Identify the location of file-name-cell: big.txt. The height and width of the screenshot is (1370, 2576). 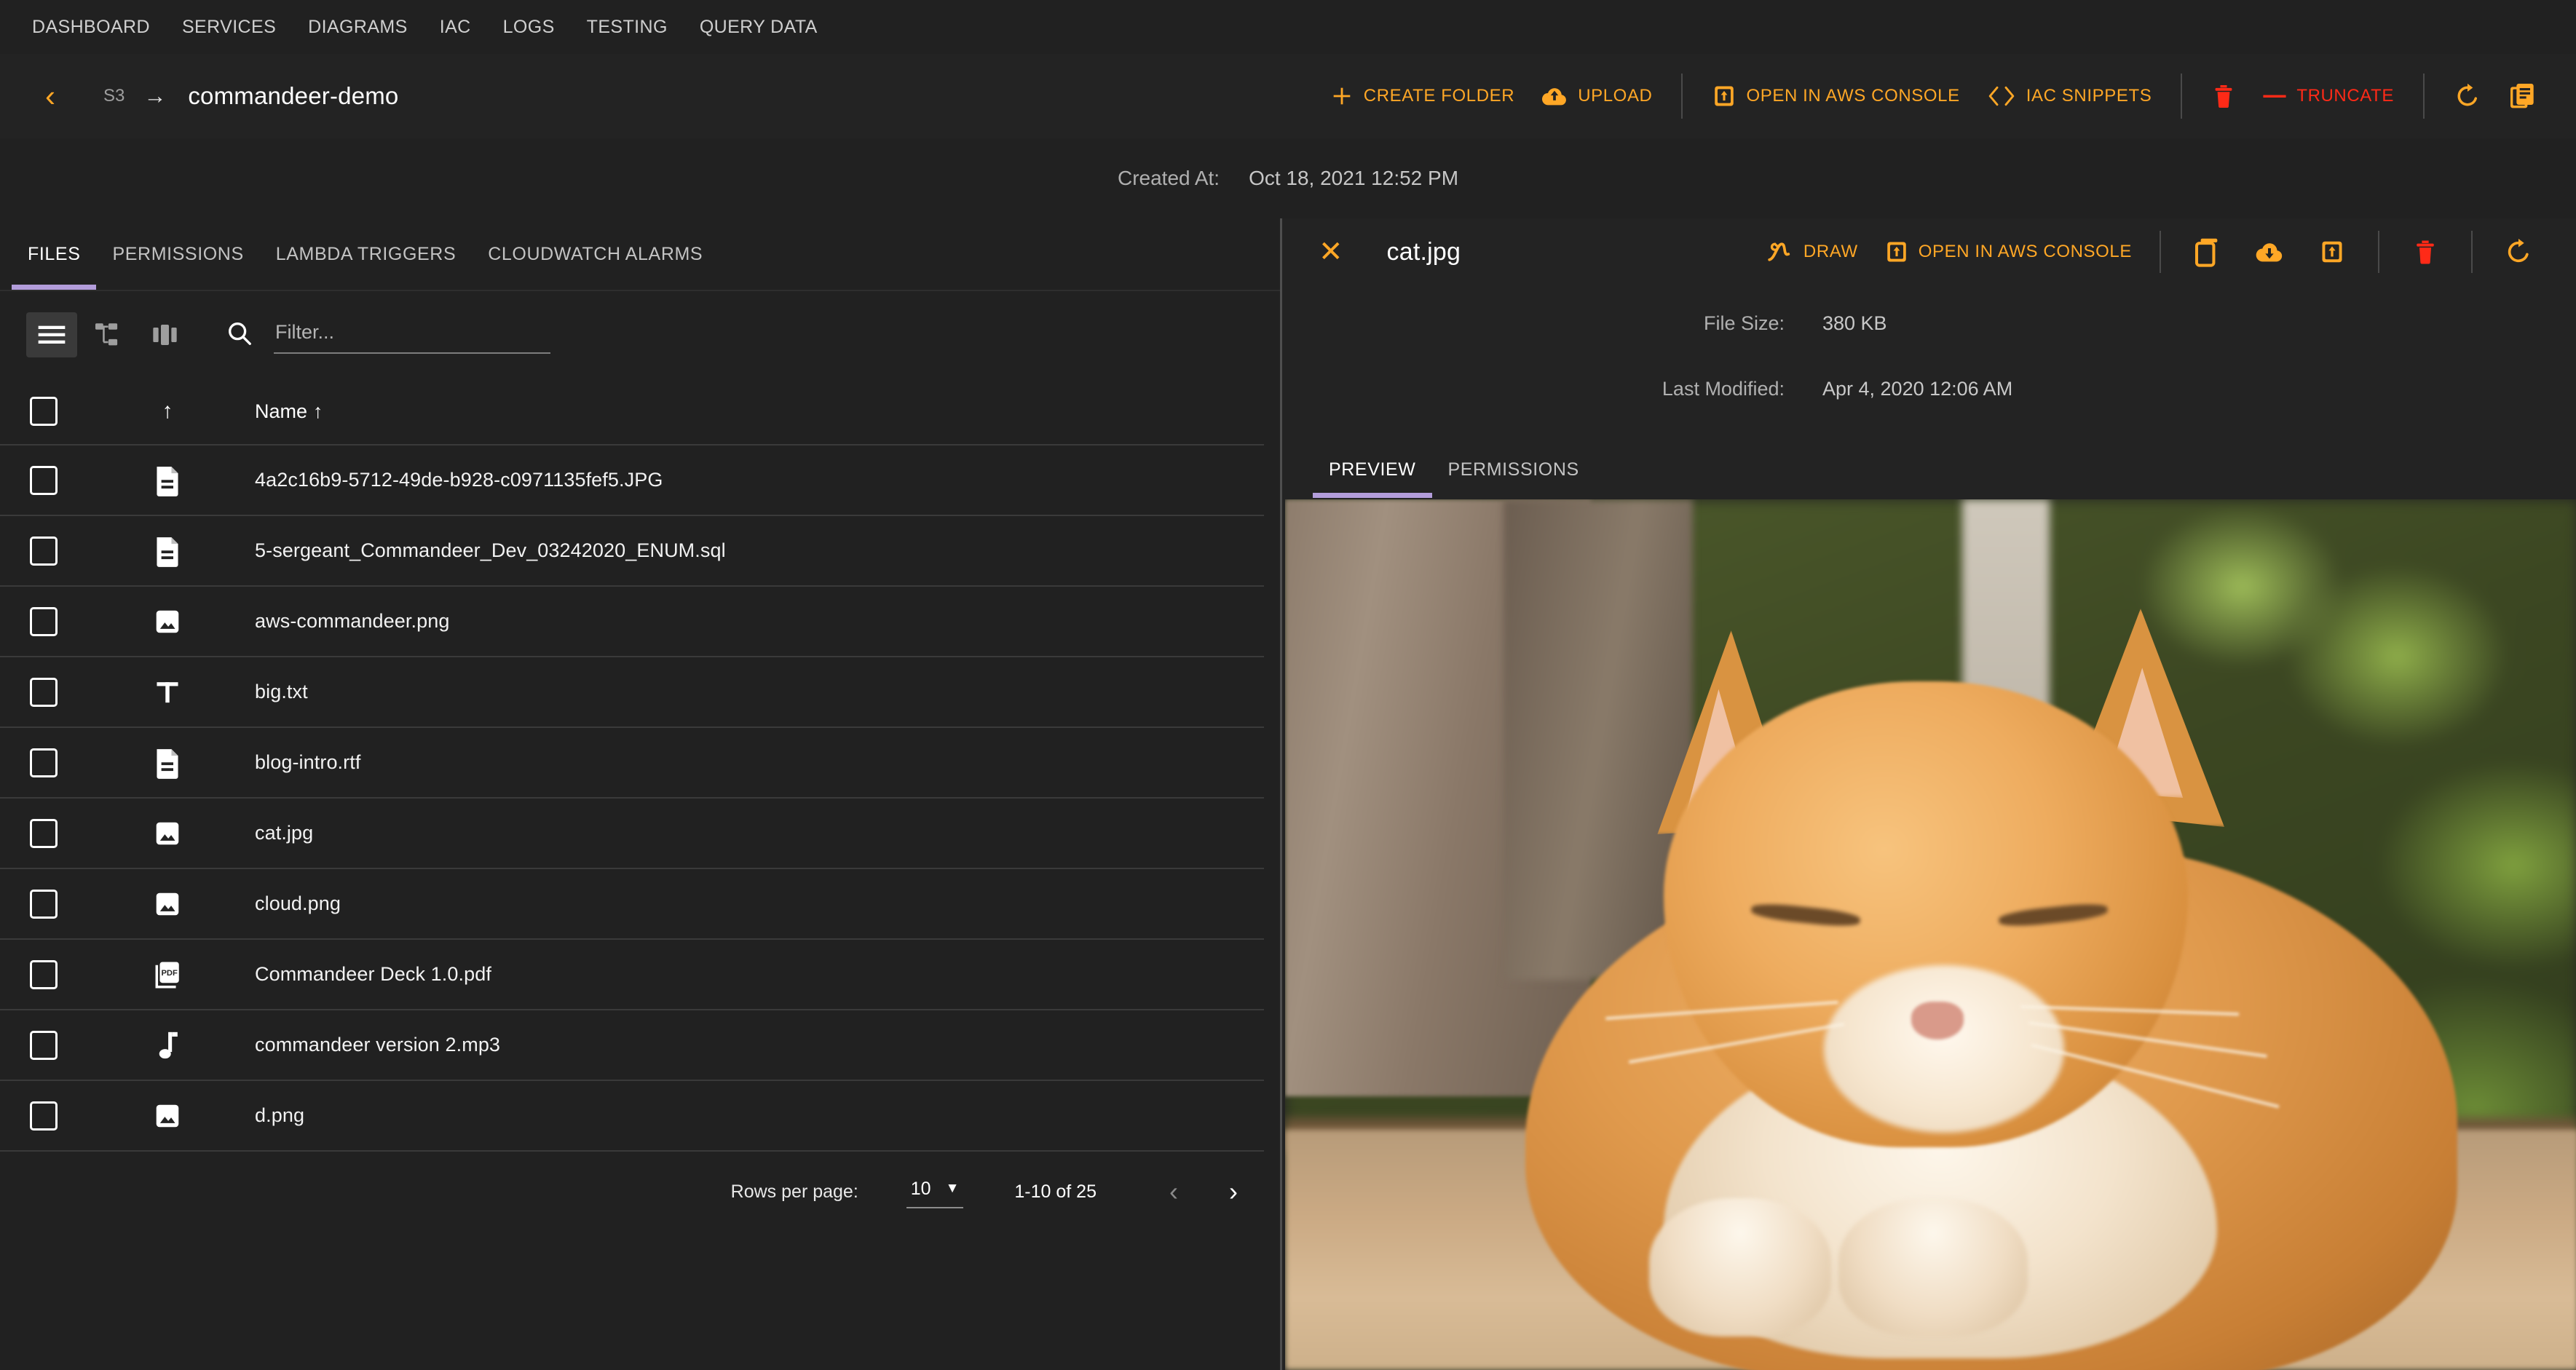
(756, 692).